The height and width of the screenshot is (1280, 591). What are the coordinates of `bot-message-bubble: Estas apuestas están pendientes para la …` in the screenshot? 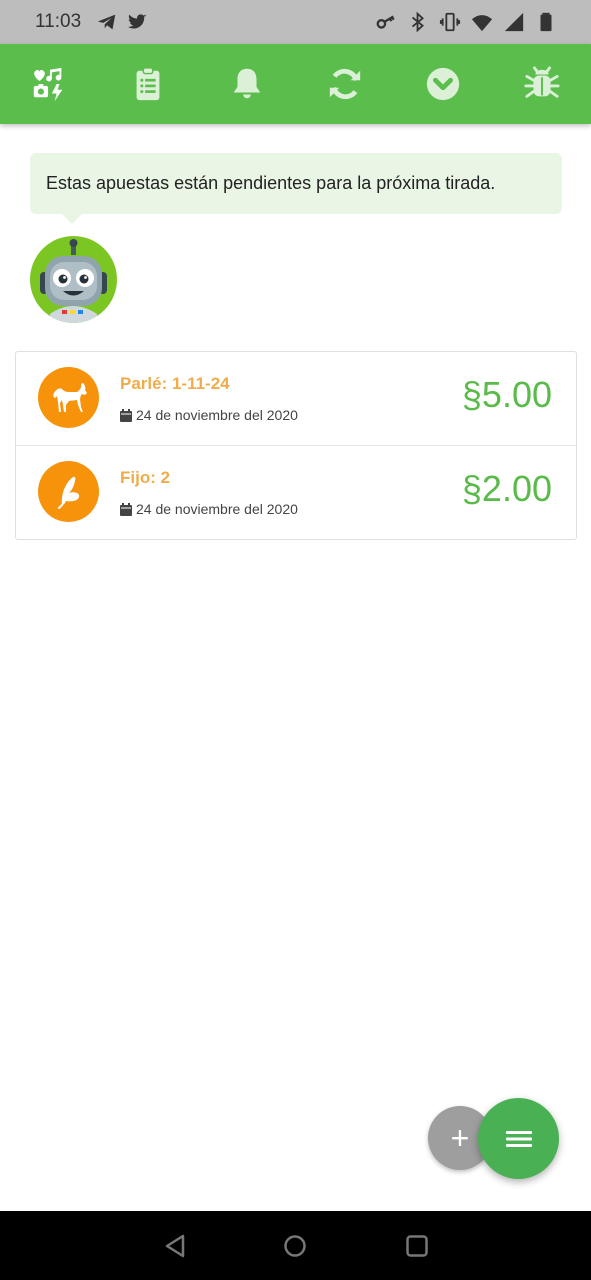 It's located at (296, 183).